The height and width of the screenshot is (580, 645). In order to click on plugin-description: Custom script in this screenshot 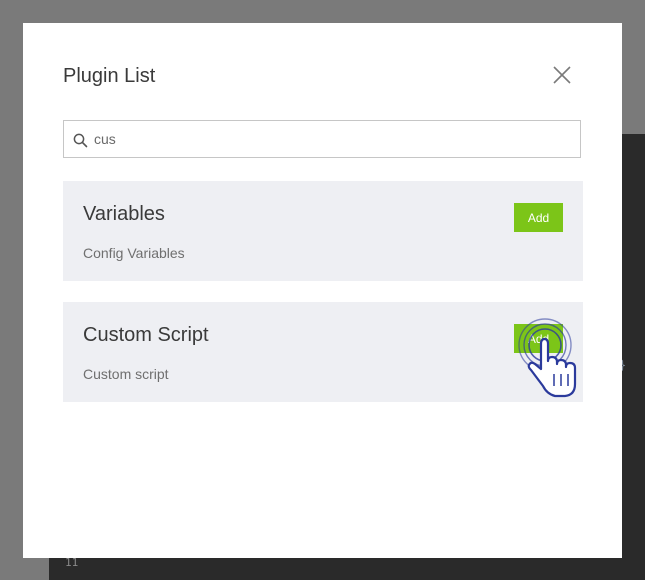, I will do `click(126, 374)`.